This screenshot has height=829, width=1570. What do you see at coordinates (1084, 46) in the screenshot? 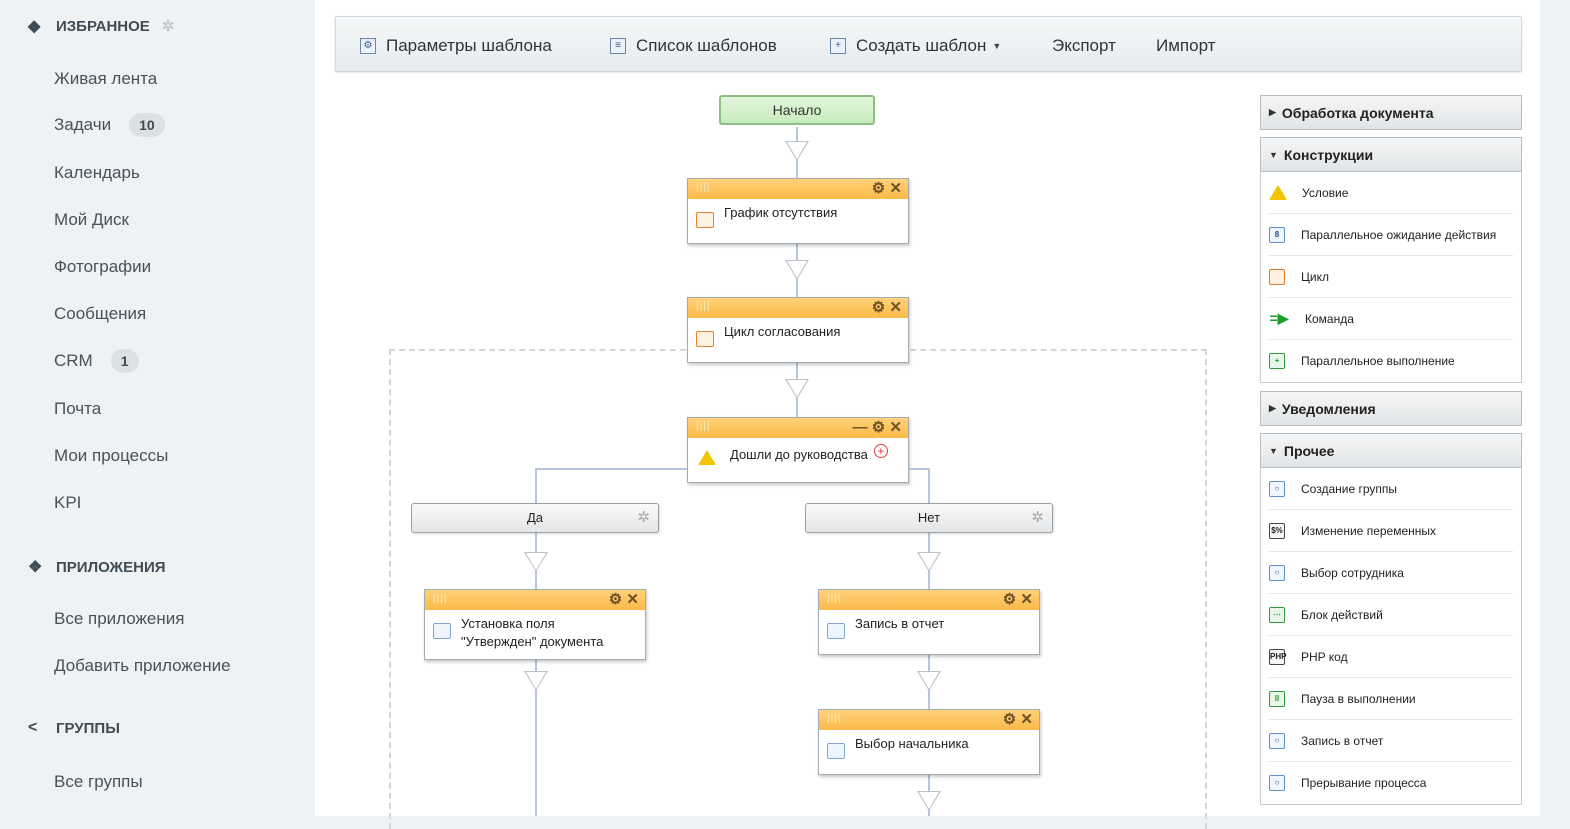
I see `export-button: Экспорт` at bounding box center [1084, 46].